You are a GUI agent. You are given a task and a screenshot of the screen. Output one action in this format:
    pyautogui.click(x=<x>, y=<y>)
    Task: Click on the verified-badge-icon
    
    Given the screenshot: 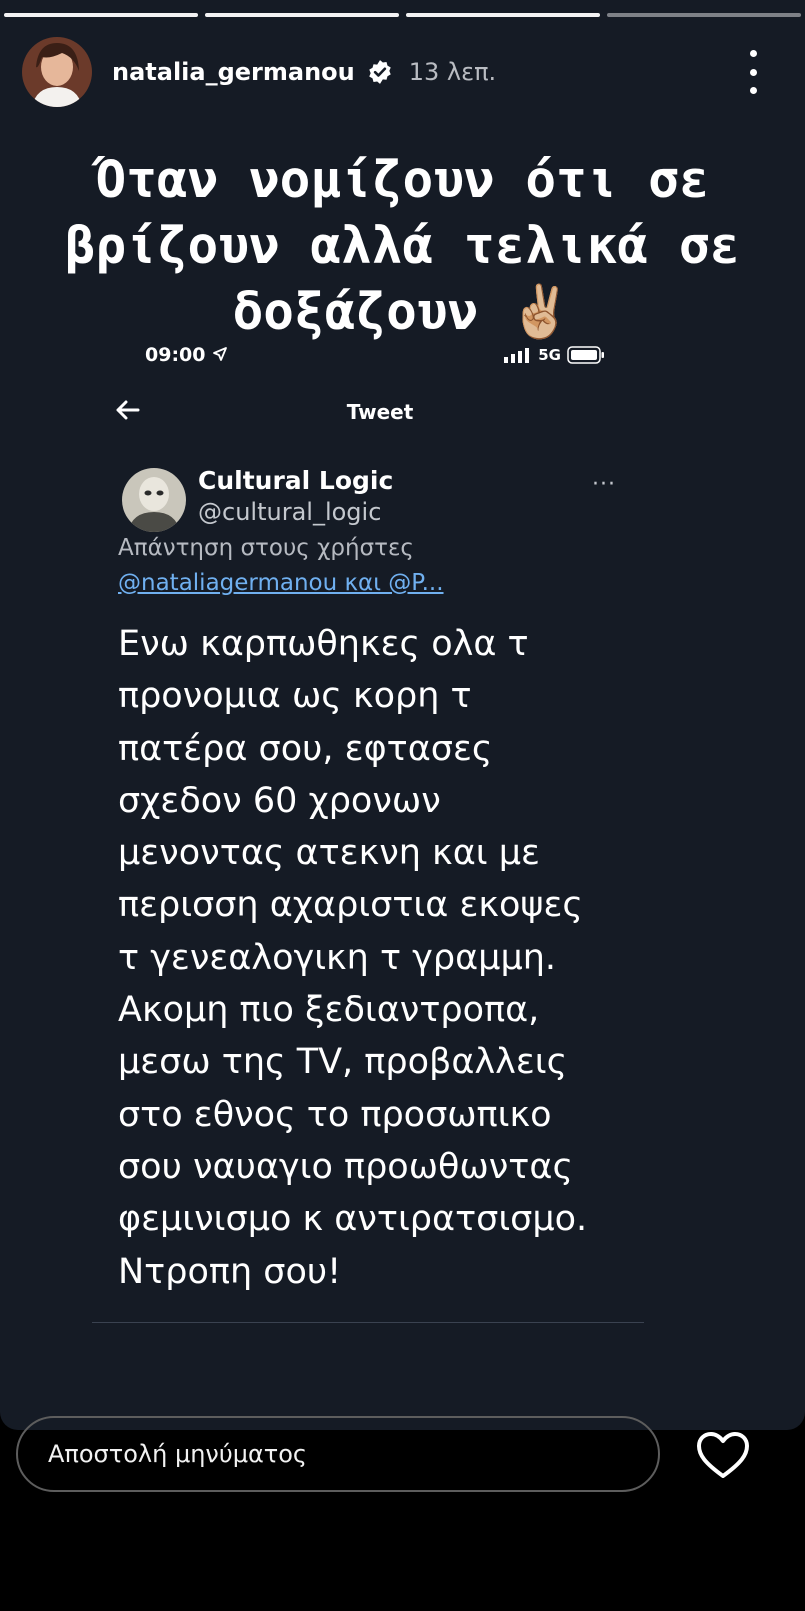 What is the action you would take?
    pyautogui.click(x=380, y=72)
    